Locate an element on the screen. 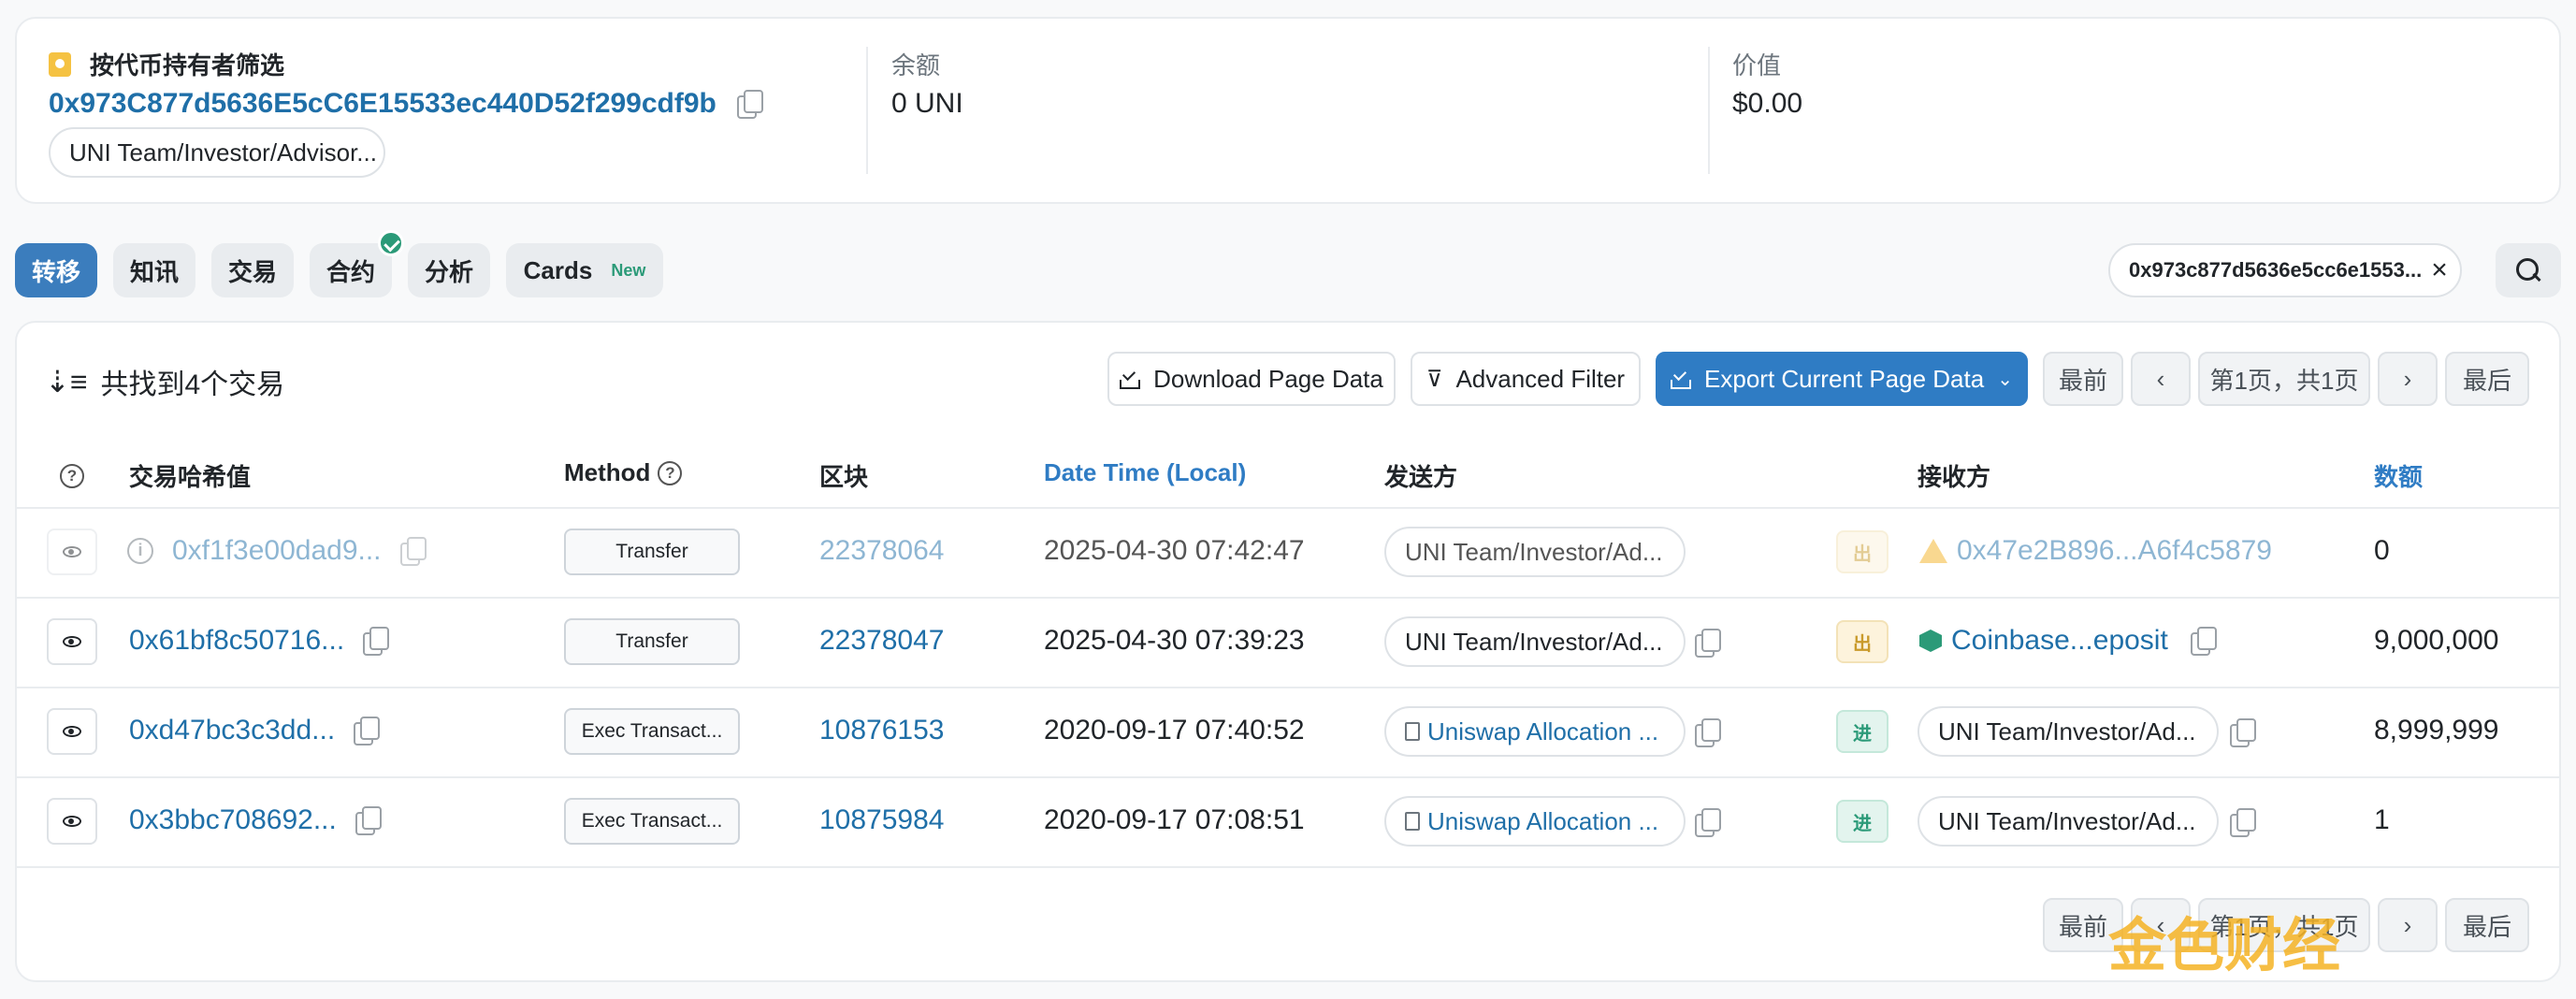  header-method-label: Method is located at coordinates (607, 472).